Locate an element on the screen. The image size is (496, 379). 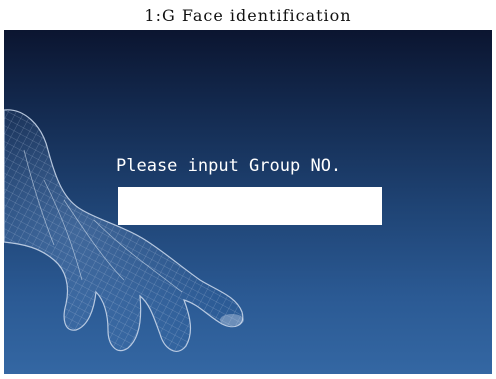
title-bar: 1:G Face identification is located at coordinates (248, 15).